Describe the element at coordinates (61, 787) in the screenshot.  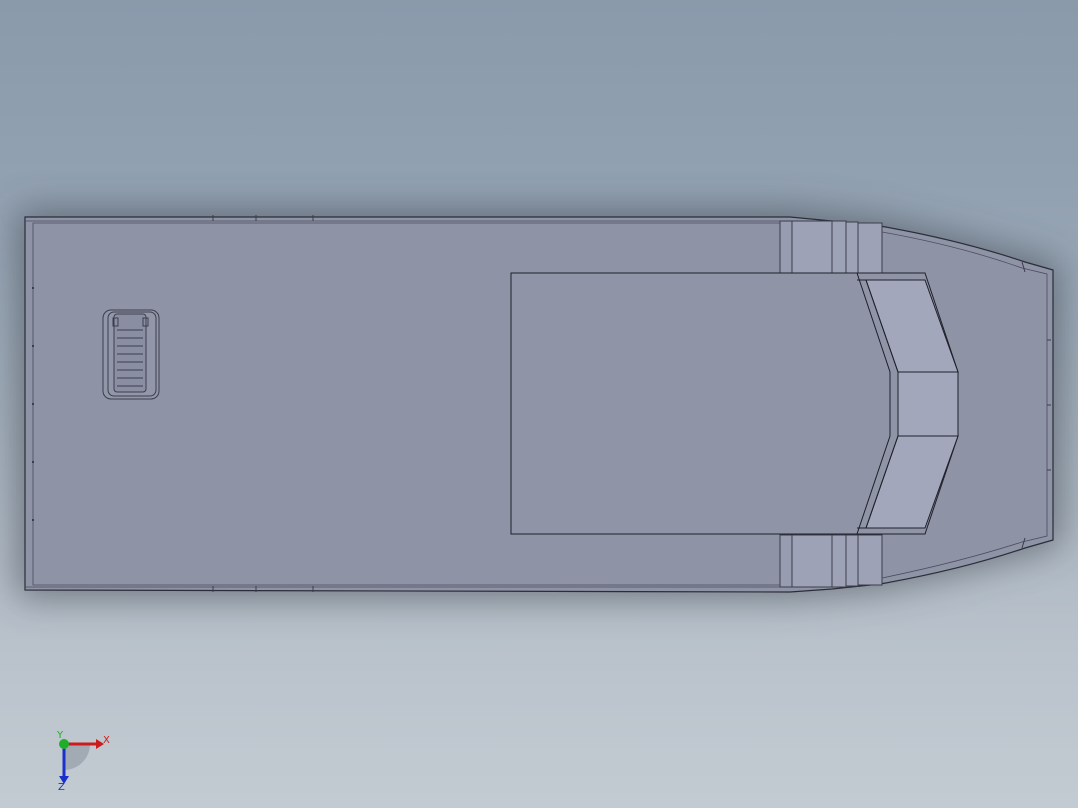
I see `z-axis-label: Z` at that location.